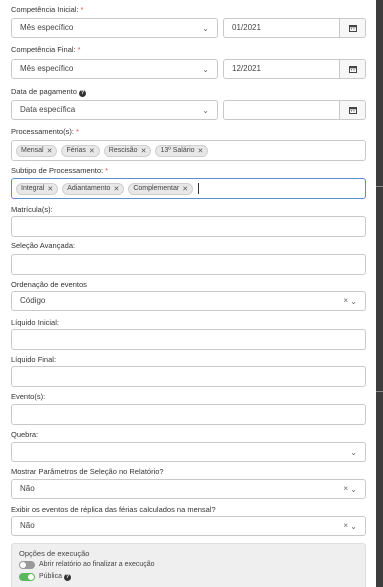 The image size is (383, 587). Describe the element at coordinates (199, 188) in the screenshot. I see `text-cursor` at that location.